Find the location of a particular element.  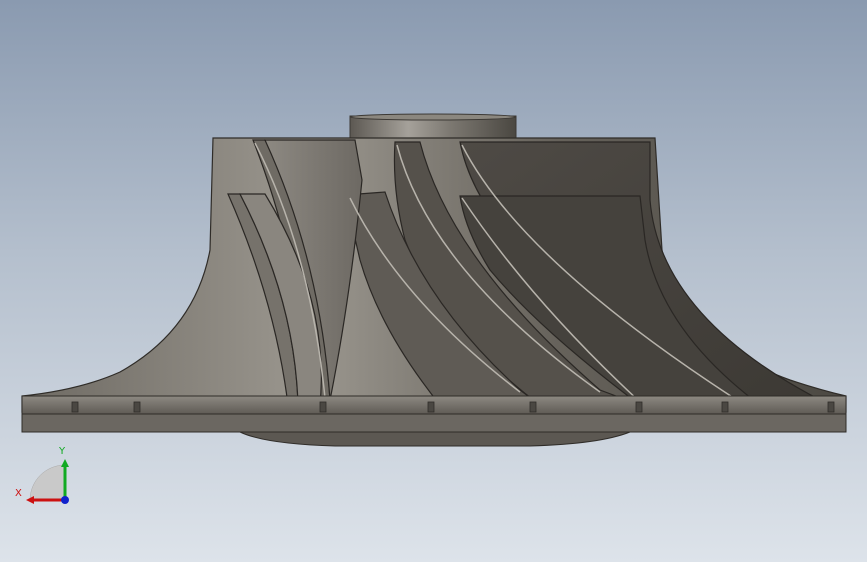

y-axis-arrow-icon is located at coordinates (65, 463).